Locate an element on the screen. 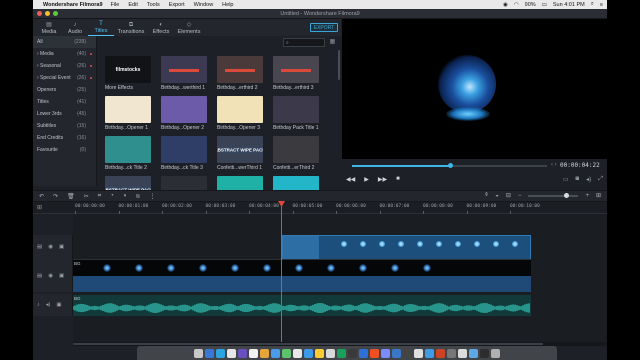  clock: Sun 4:01 PM is located at coordinates (569, 5).